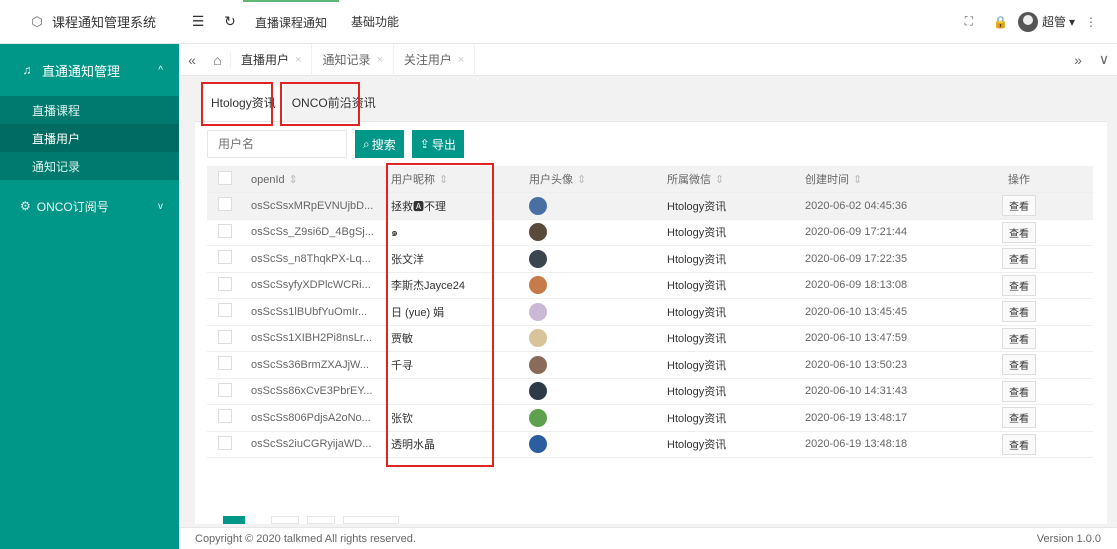  Describe the element at coordinates (1019, 179) in the screenshot. I see `col-action: 操作` at that location.